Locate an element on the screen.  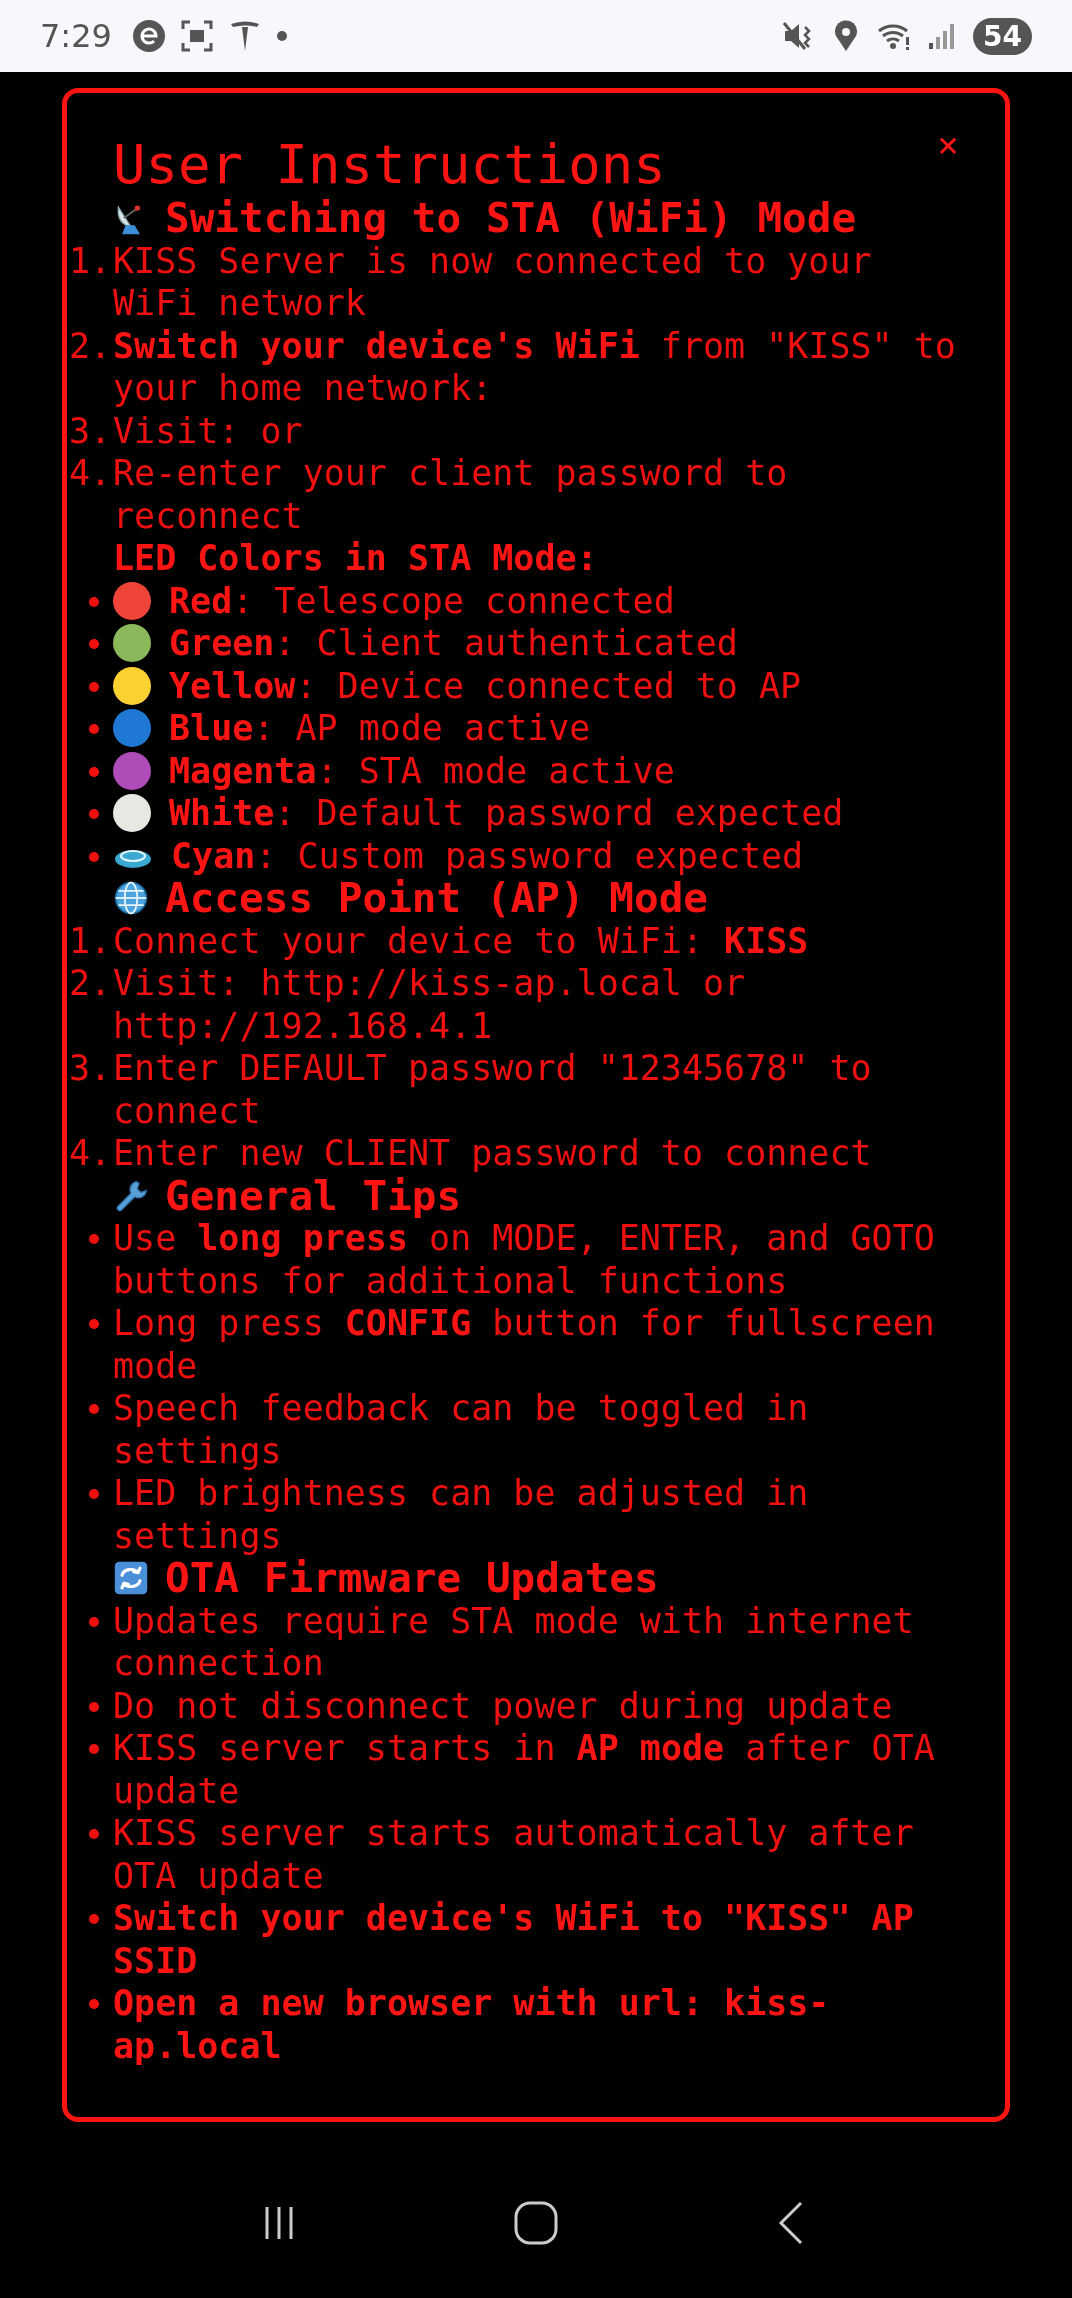
instruction-text: Visit: http://kiss-ap.local or http://192.168.4.1 is located at coordinates (429, 1004).